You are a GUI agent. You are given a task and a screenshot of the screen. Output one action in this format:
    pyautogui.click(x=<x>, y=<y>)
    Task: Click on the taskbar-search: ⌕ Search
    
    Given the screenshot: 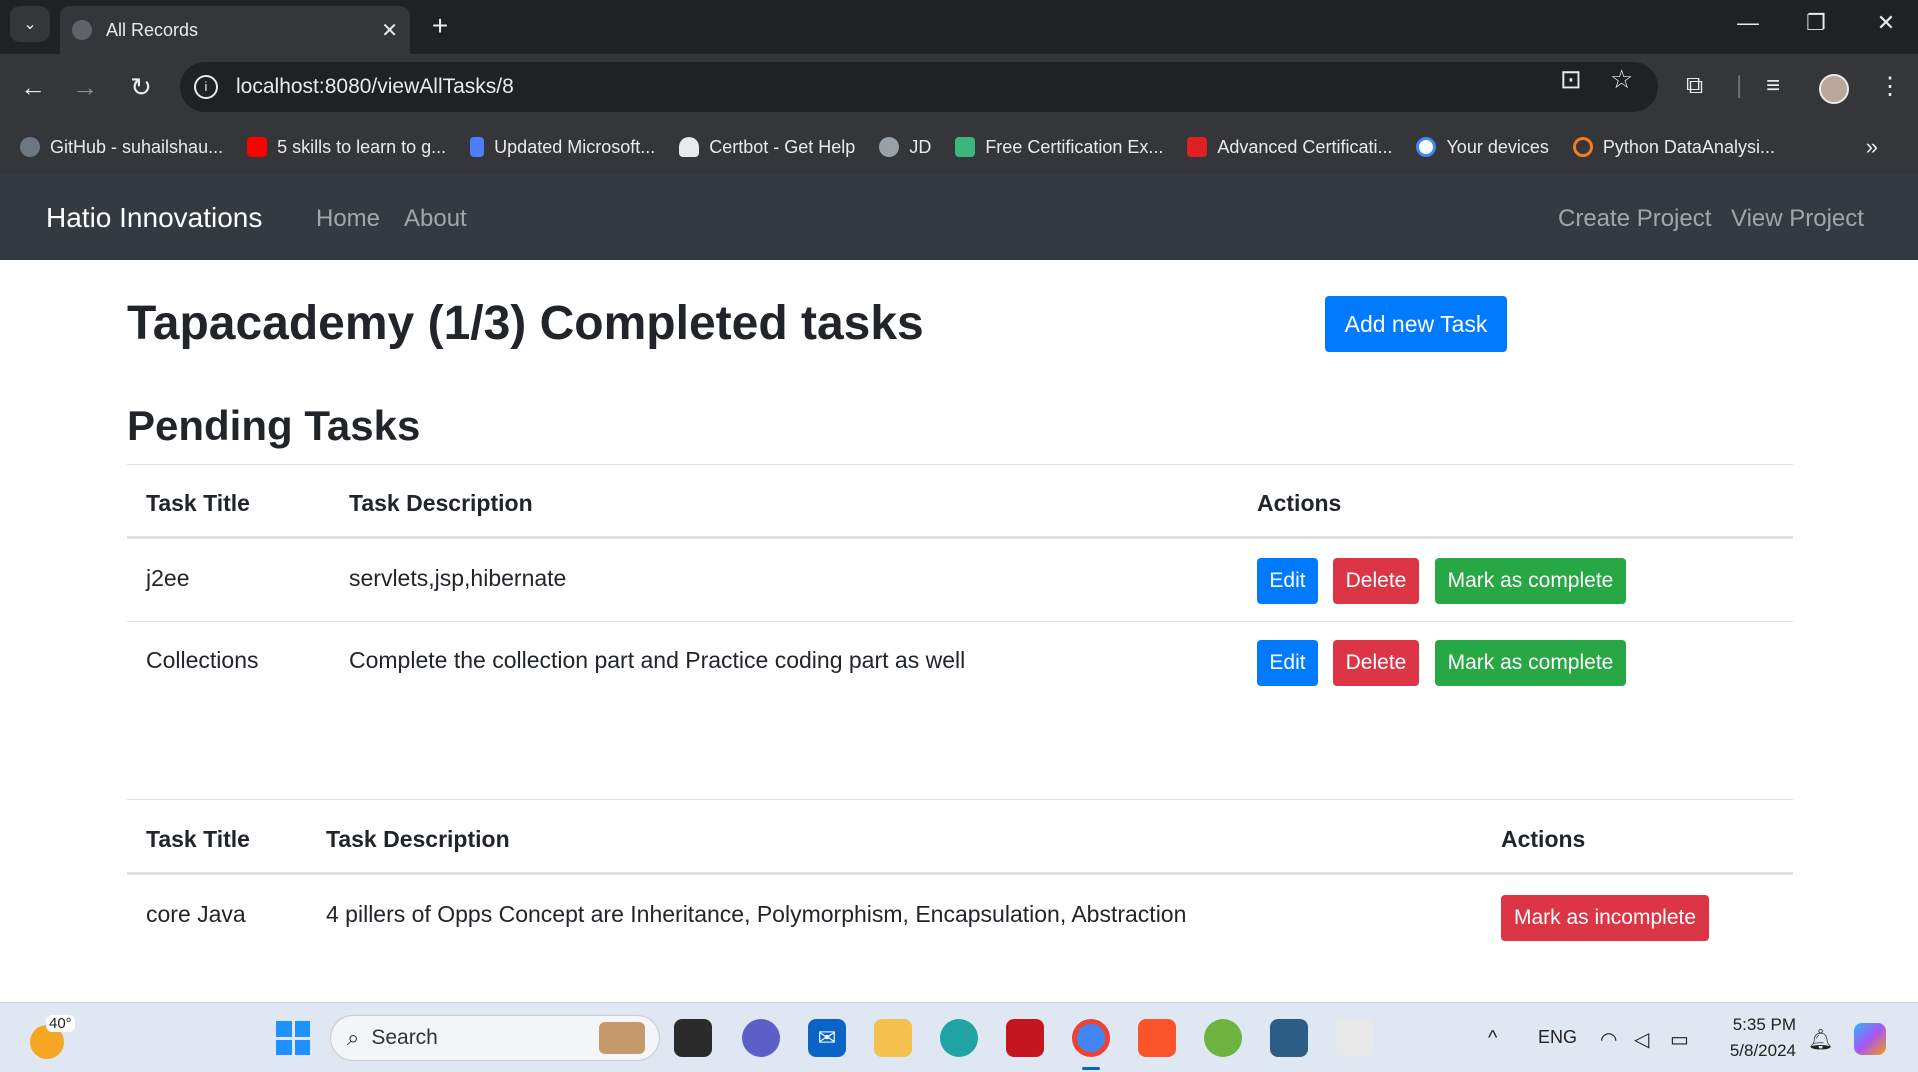 What is the action you would take?
    pyautogui.click(x=495, y=1038)
    